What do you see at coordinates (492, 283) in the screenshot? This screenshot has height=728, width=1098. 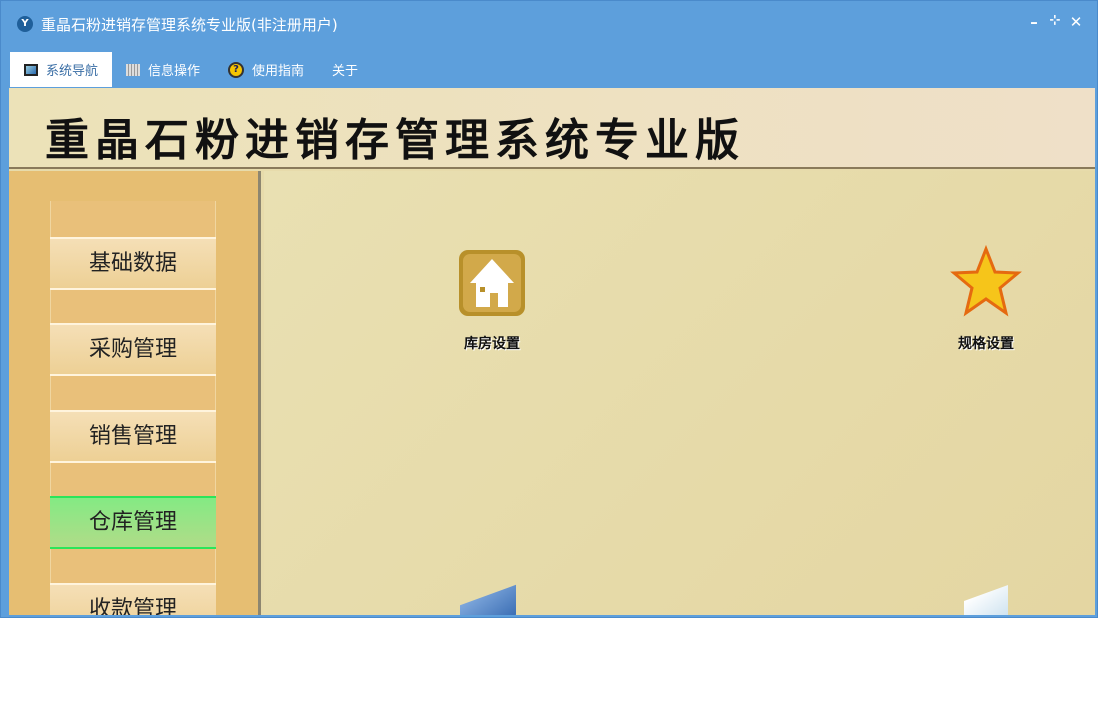 I see `house-icon` at bounding box center [492, 283].